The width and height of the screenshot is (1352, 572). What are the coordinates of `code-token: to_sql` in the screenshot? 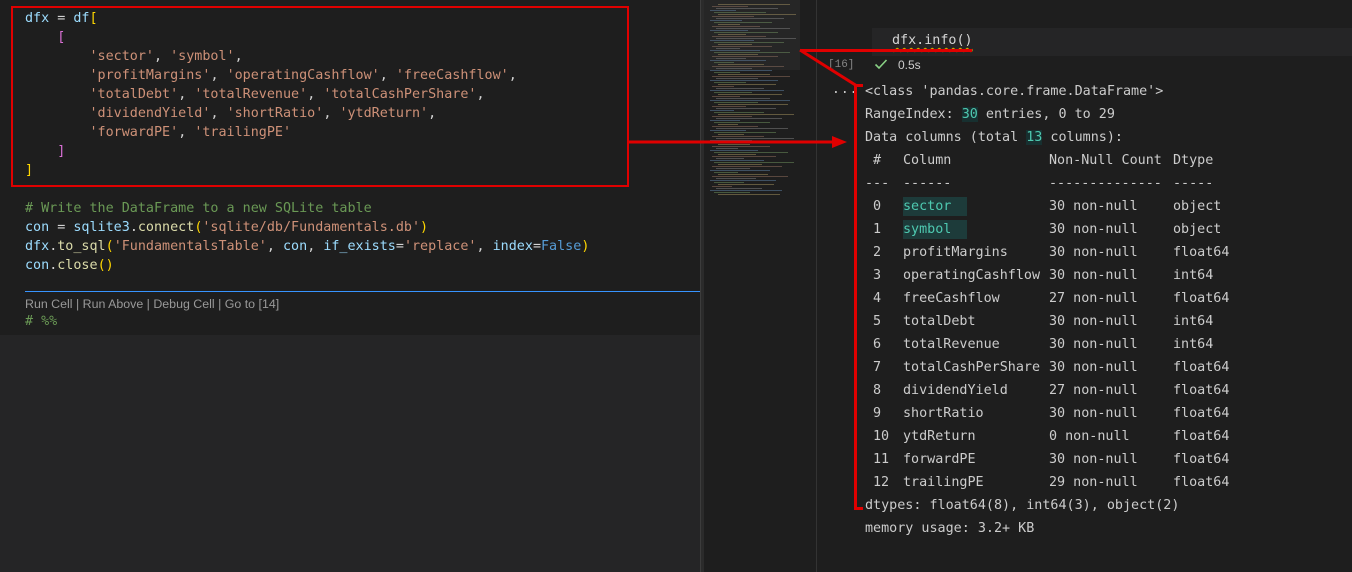 It's located at (81, 246).